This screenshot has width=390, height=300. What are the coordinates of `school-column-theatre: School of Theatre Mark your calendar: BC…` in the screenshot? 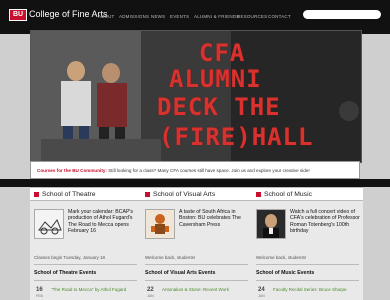 It's located at (85, 243).